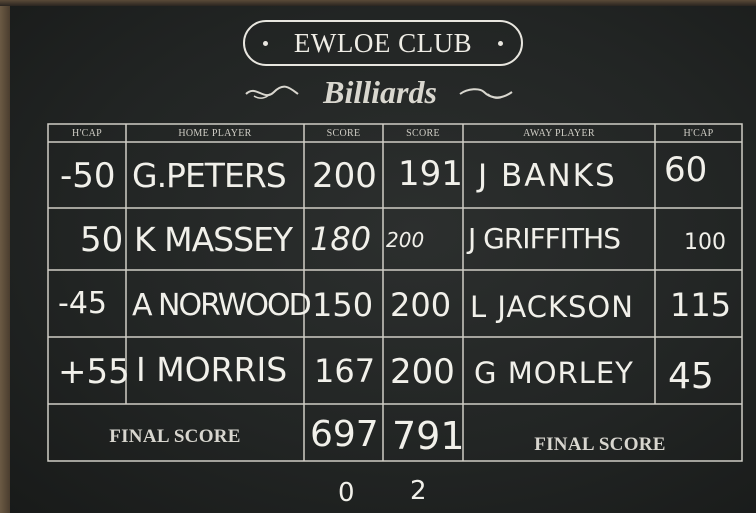 This screenshot has width=756, height=513. I want to click on row4-away-player: G MORLEY, so click(554, 373).